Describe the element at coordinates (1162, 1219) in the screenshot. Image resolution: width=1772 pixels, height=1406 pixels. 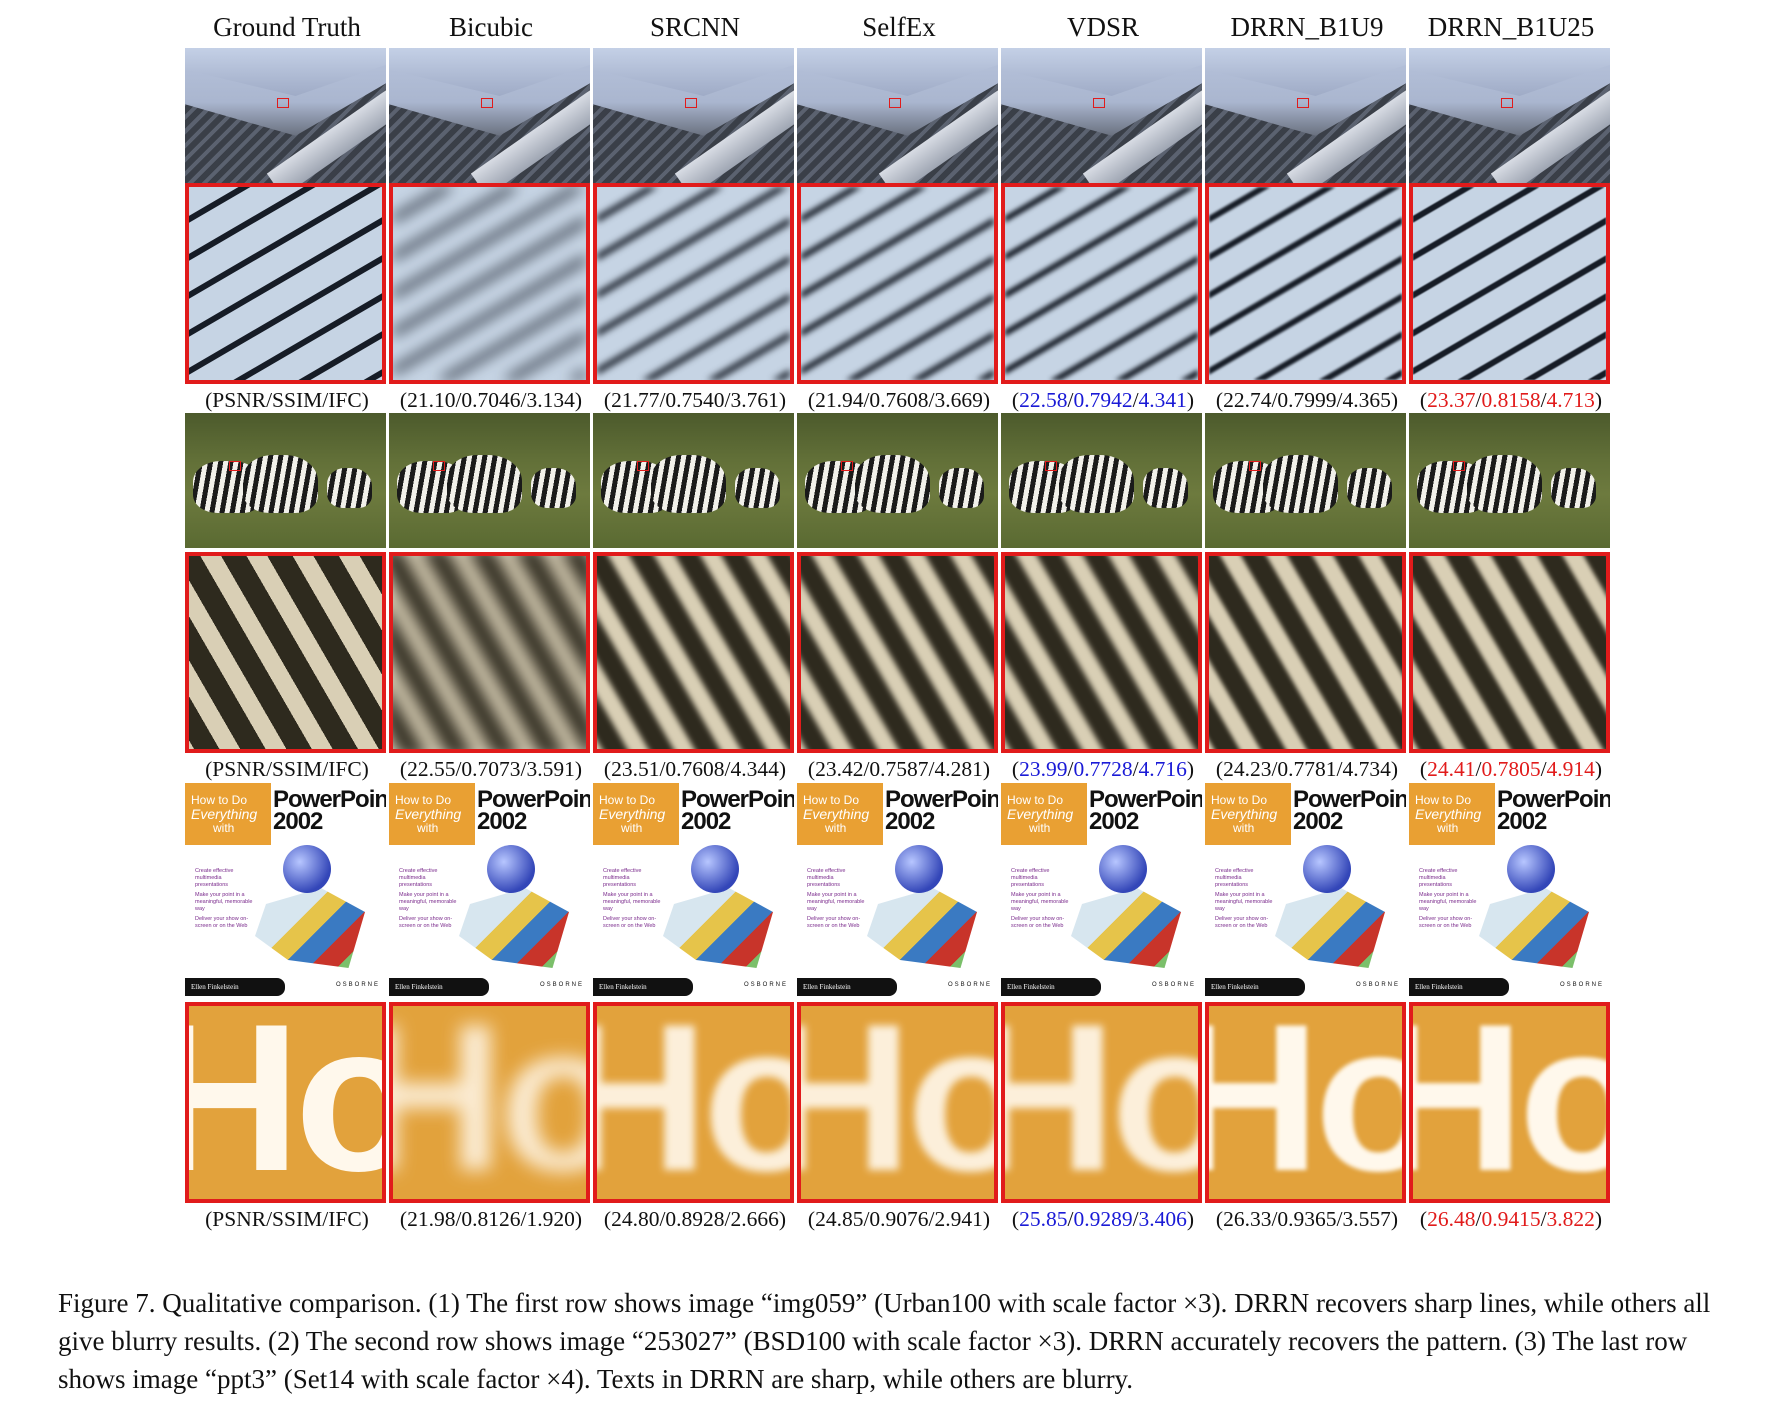
I see `metric-value: 3.406` at that location.